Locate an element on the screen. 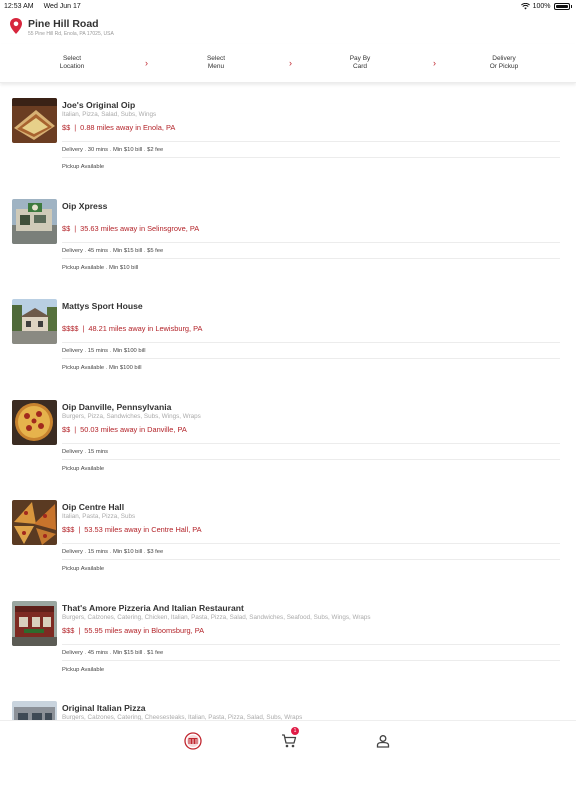 The width and height of the screenshot is (576, 797). pickup-info: Pickup AvailableMin $100 bill is located at coordinates (102, 368).